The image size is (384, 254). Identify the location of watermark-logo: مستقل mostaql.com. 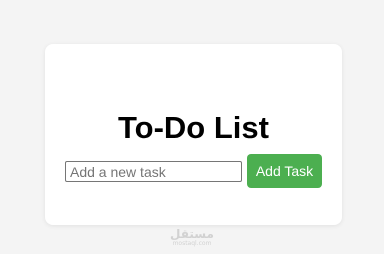
(192, 238).